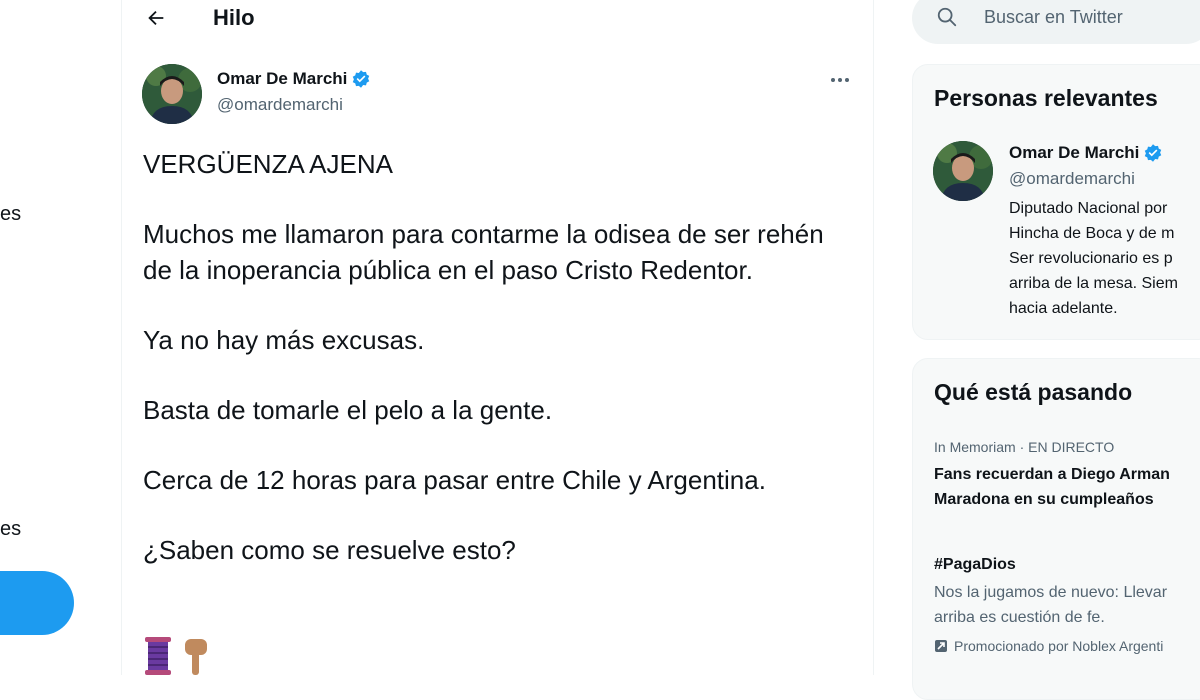 The image size is (1200, 700). Describe the element at coordinates (1093, 283) in the screenshot. I see `person-bio-line: arriba de la mesa. Siem` at that location.